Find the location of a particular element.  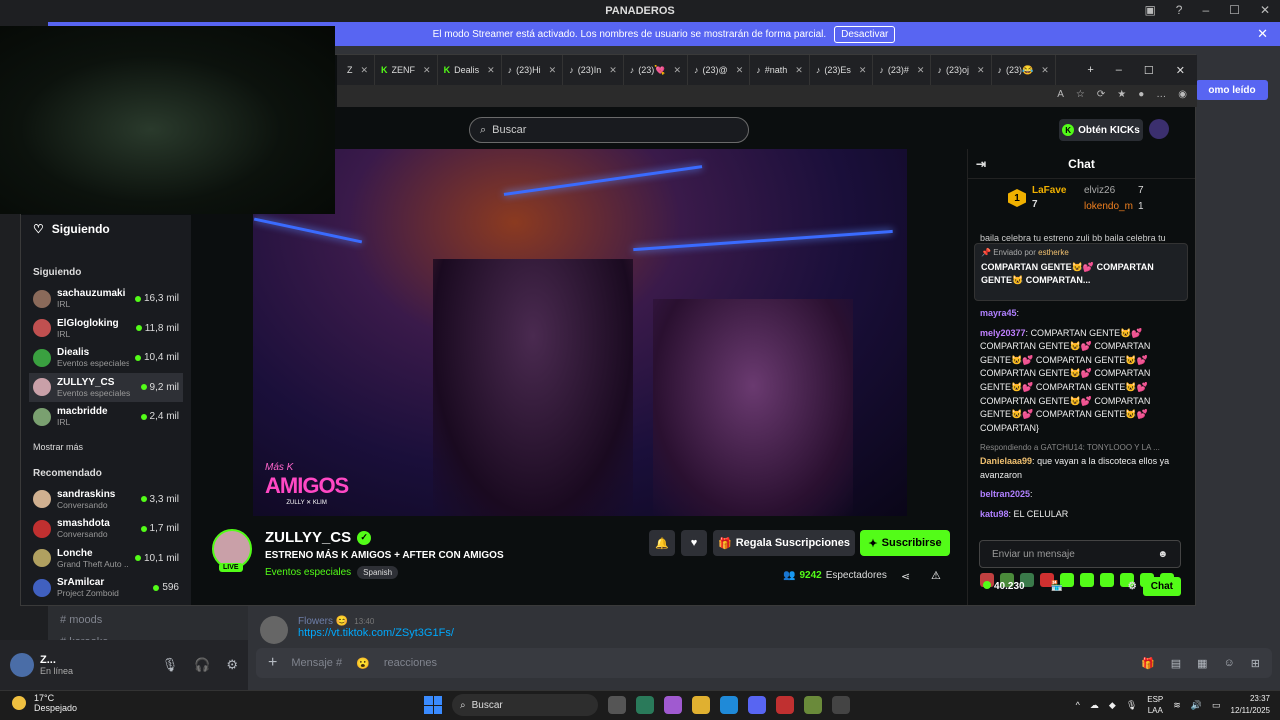

browser-tab: ♪ (23)oj ✕ is located at coordinates (961, 70).